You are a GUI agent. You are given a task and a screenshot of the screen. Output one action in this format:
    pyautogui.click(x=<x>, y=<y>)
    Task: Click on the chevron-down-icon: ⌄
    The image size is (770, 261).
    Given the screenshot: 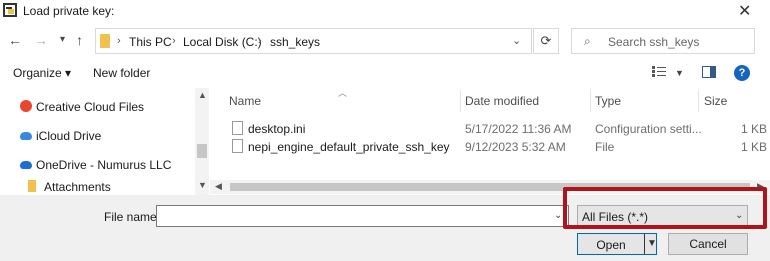 What is the action you would take?
    pyautogui.click(x=739, y=215)
    